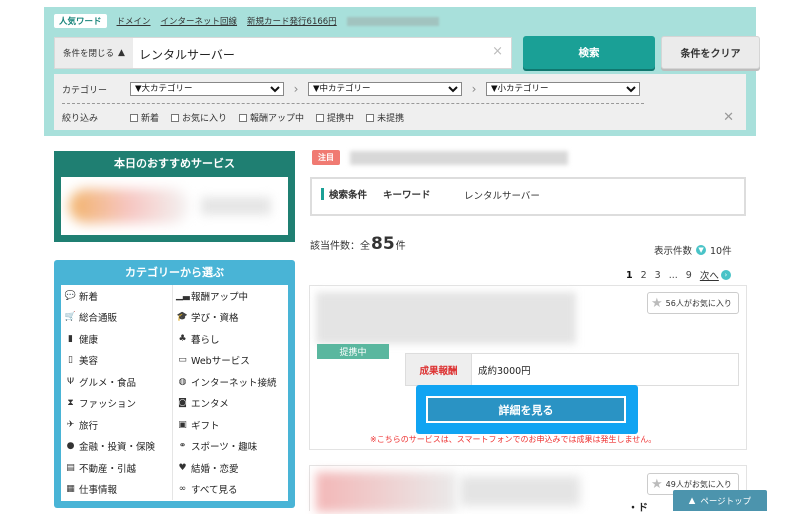 The width and height of the screenshot is (800, 514). I want to click on category-sports: ⚭ スポーツ・趣味, so click(230, 447).